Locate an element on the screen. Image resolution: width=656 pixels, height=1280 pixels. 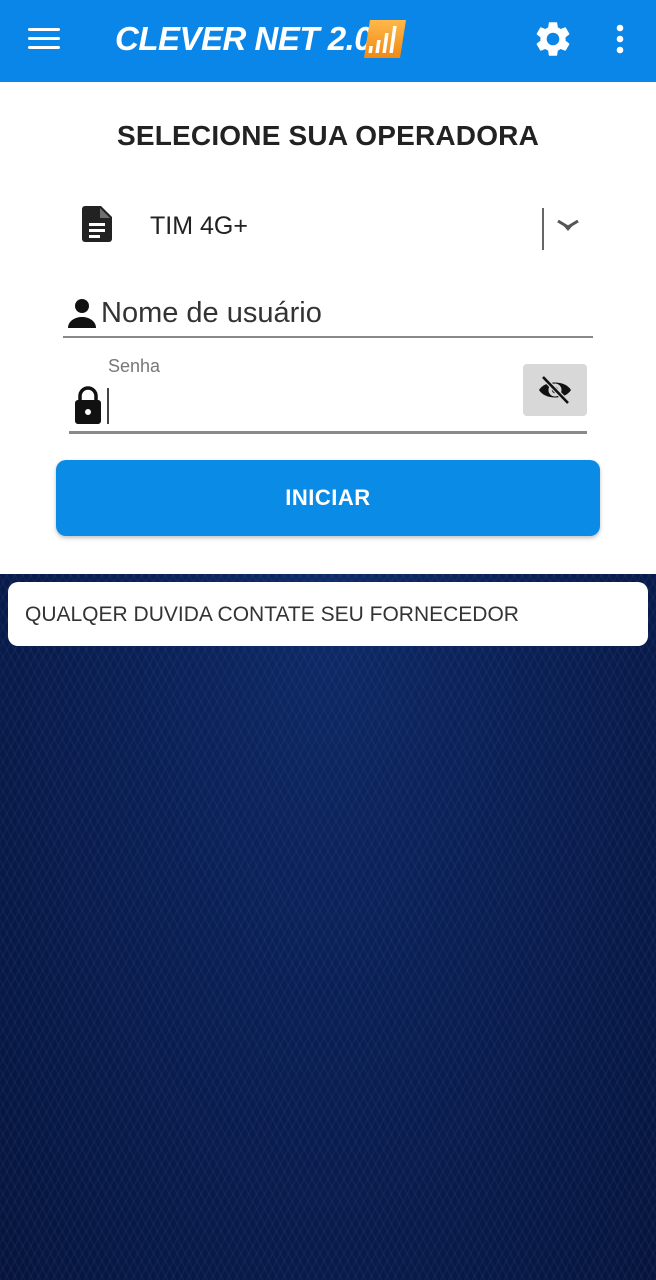
toggle-password-visibility-button is located at coordinates (555, 390).